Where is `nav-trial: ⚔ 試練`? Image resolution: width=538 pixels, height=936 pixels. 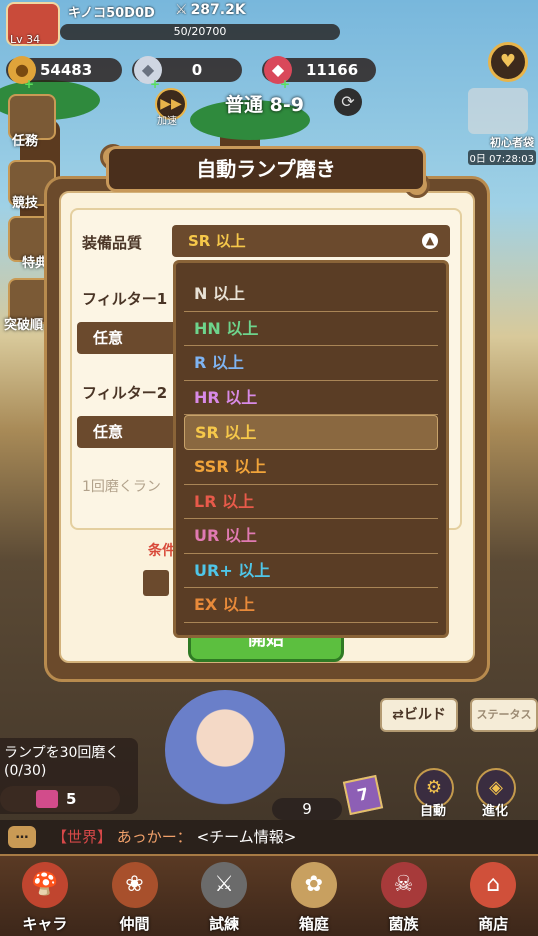
nav-trial: ⚔ 試練 is located at coordinates (224, 896).